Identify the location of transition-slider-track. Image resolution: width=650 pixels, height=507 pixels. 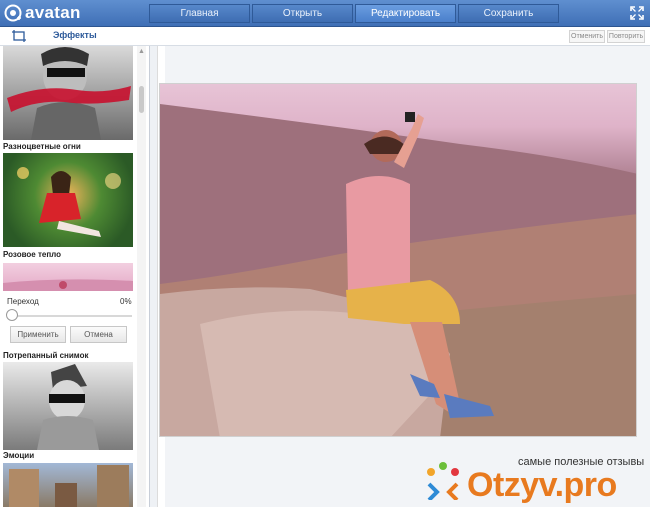
(70, 316).